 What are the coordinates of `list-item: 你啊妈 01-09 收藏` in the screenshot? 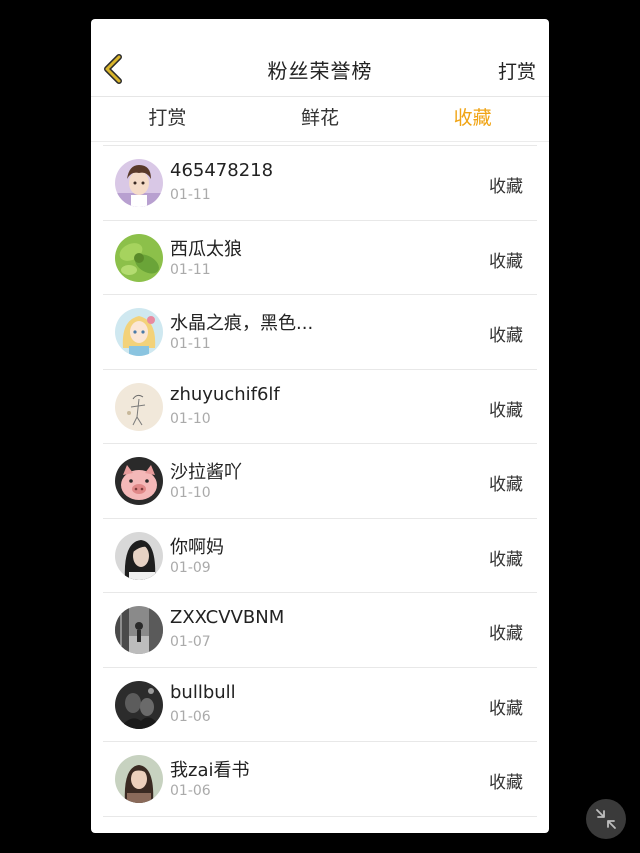 It's located at (320, 556).